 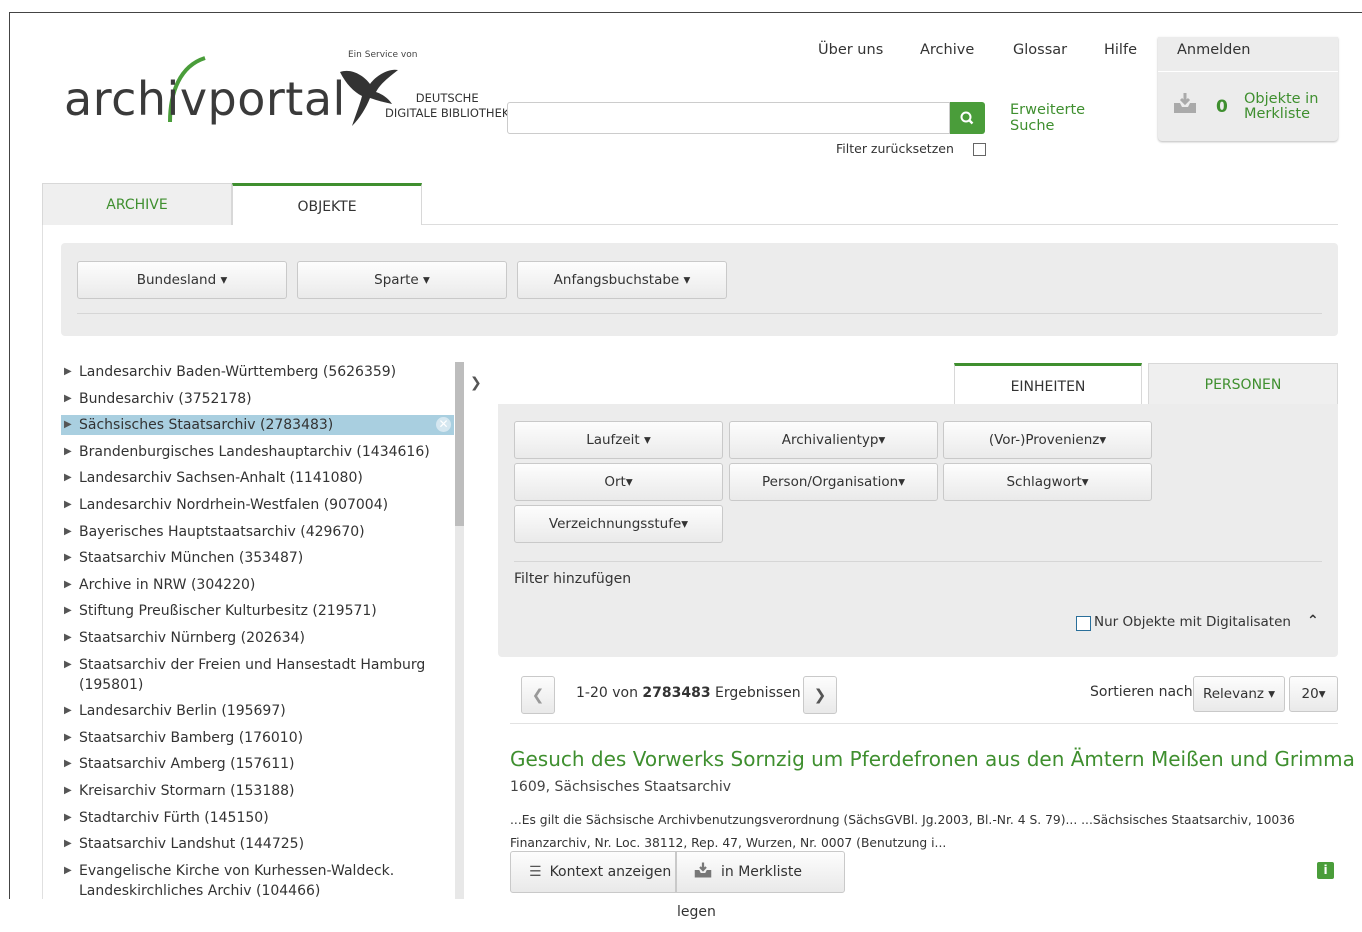 I want to click on list-item: ▶ Staatsarchiv Amberg (157611), so click(x=257, y=764).